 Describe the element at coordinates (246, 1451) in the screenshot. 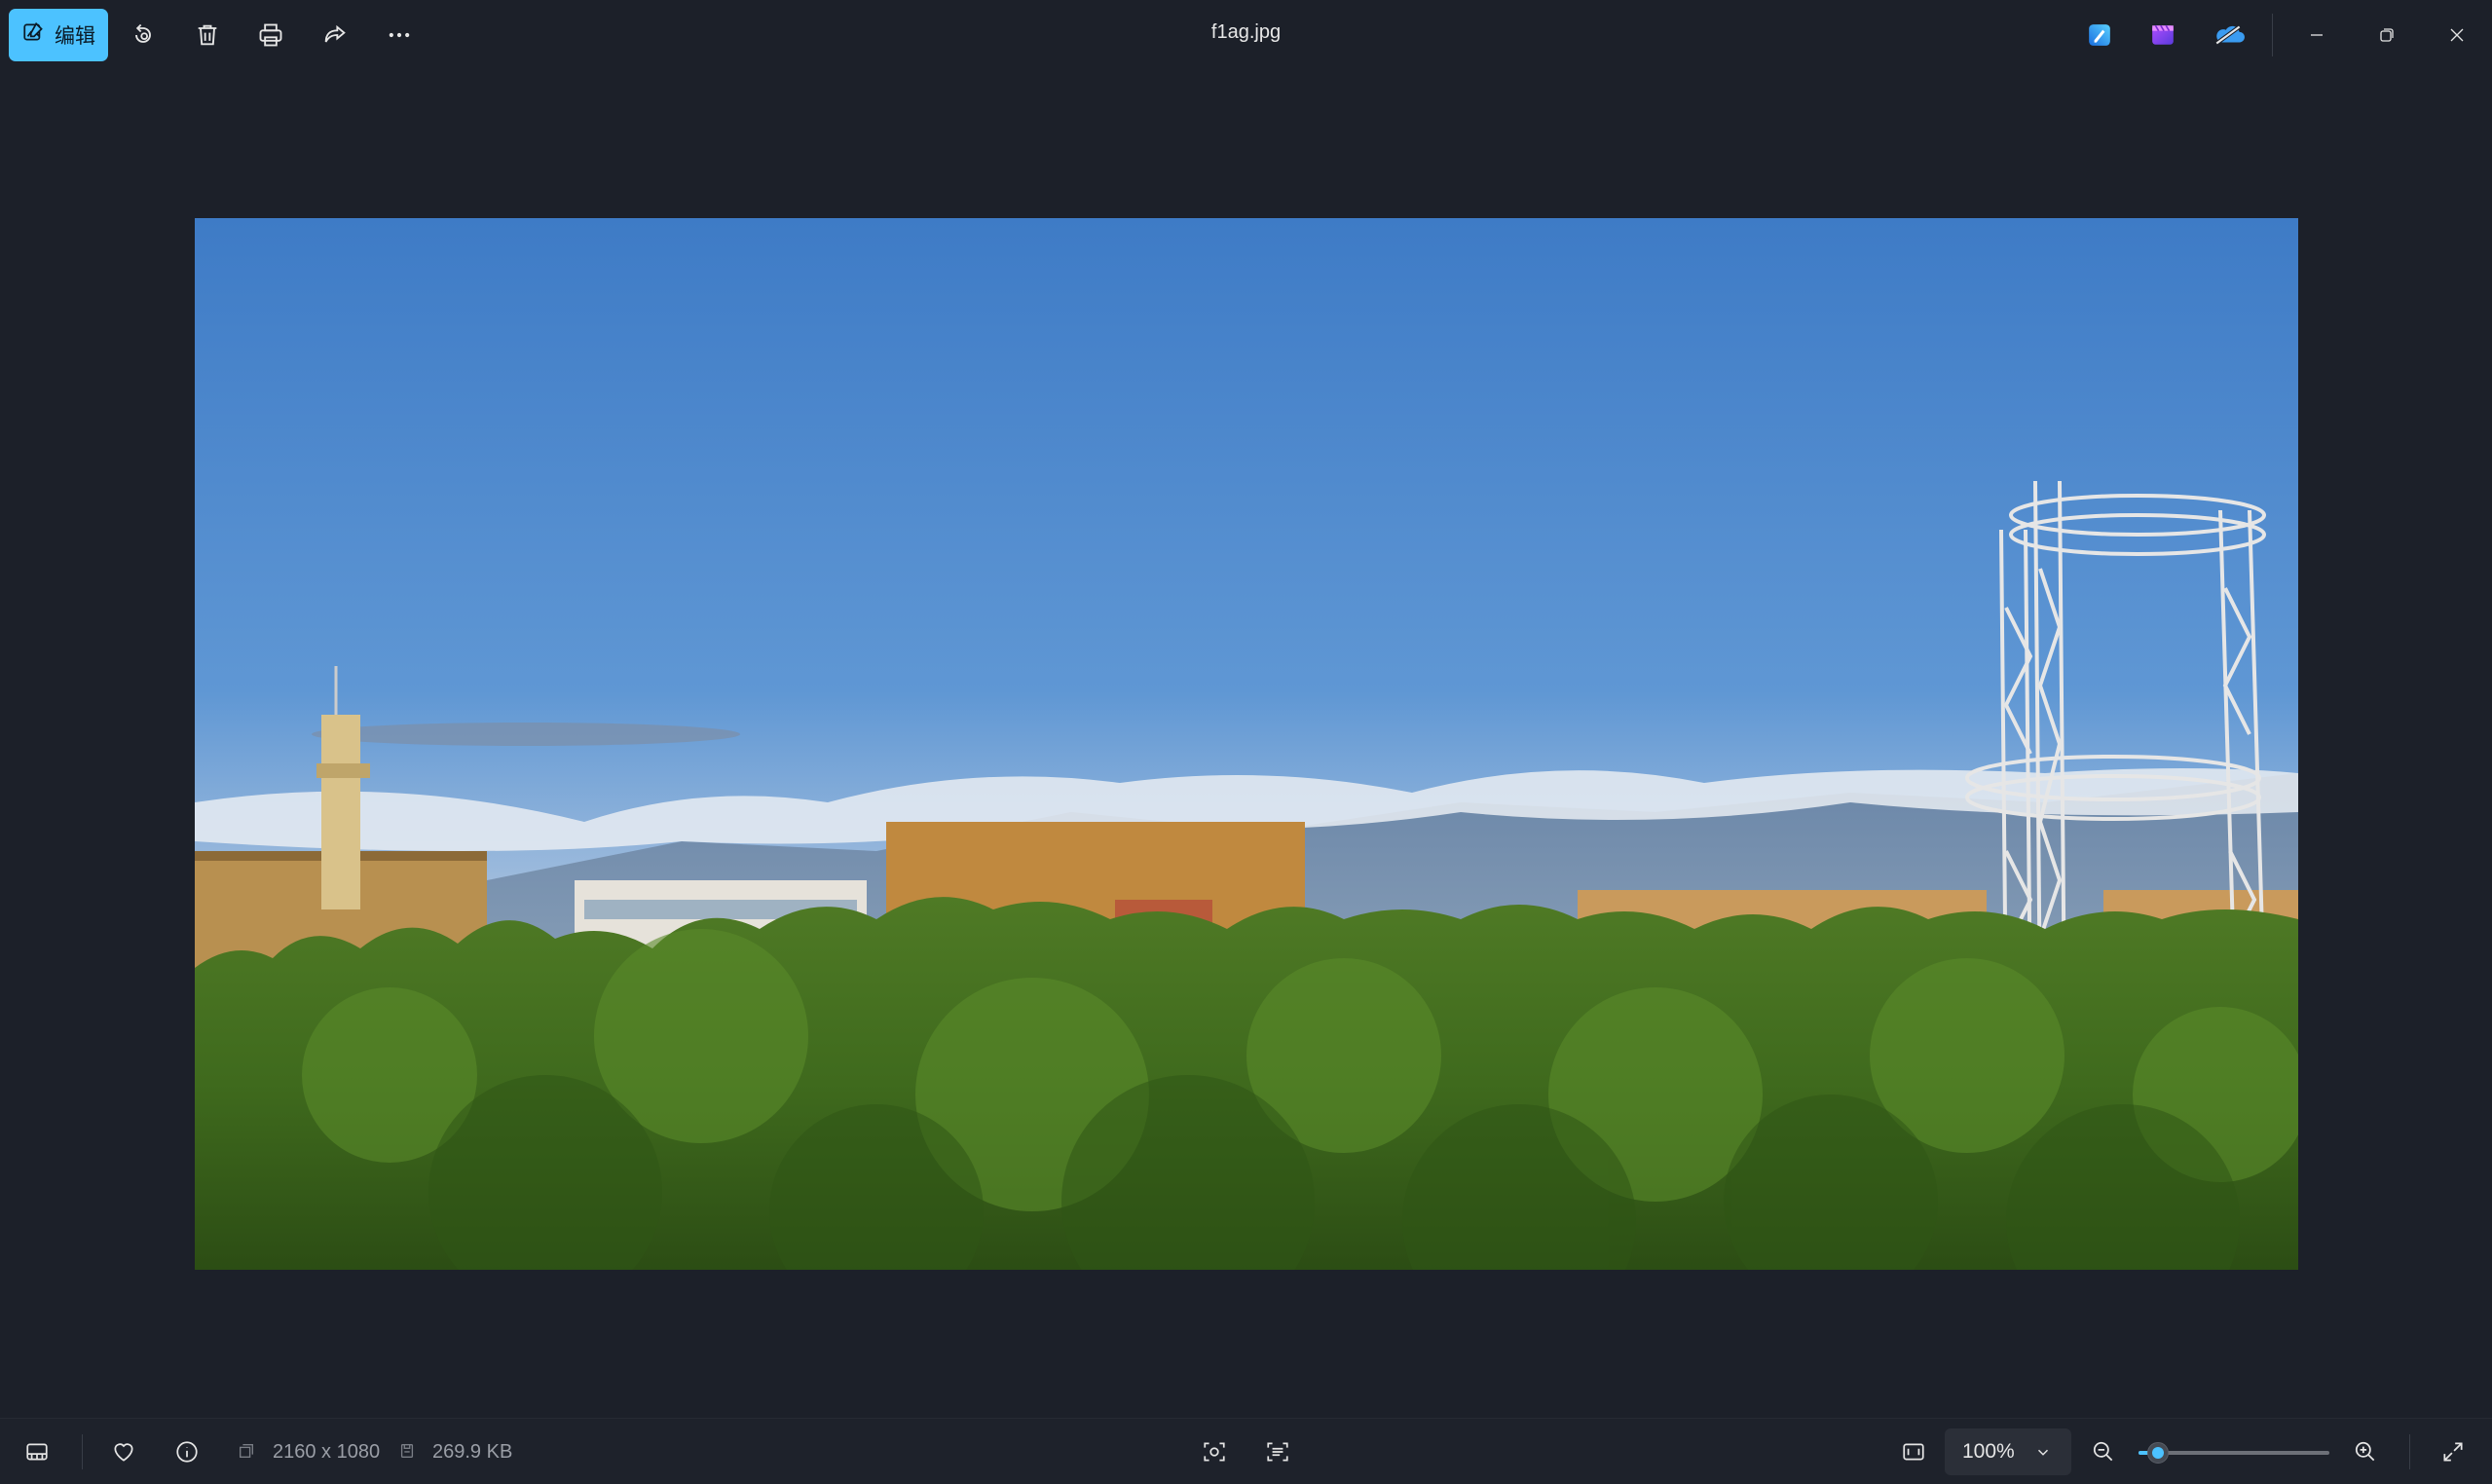

I see `dimensions-icon` at that location.